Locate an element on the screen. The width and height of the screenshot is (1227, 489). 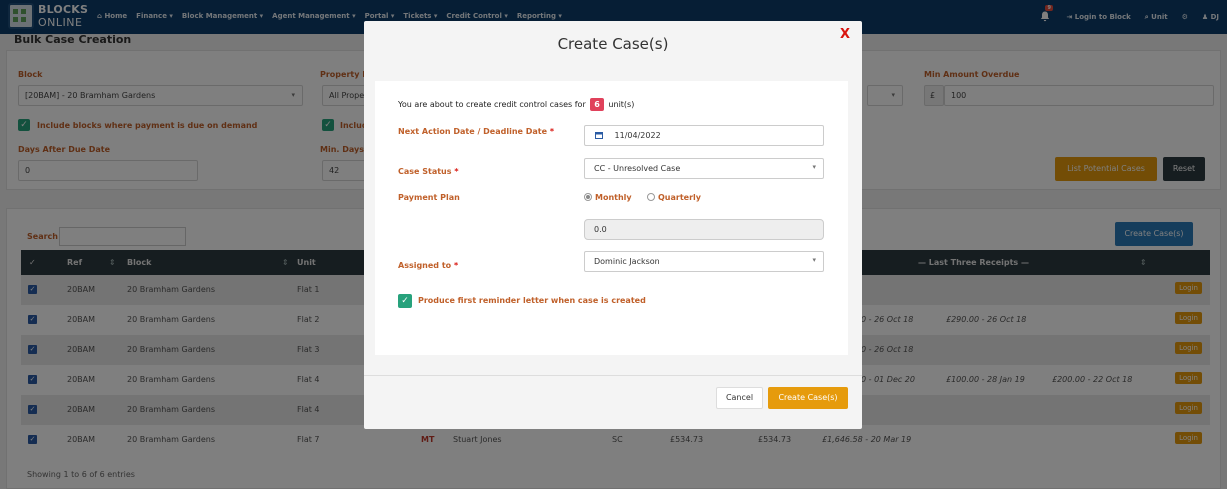
assigned-to-label: Assigned to * is located at coordinates (428, 265).